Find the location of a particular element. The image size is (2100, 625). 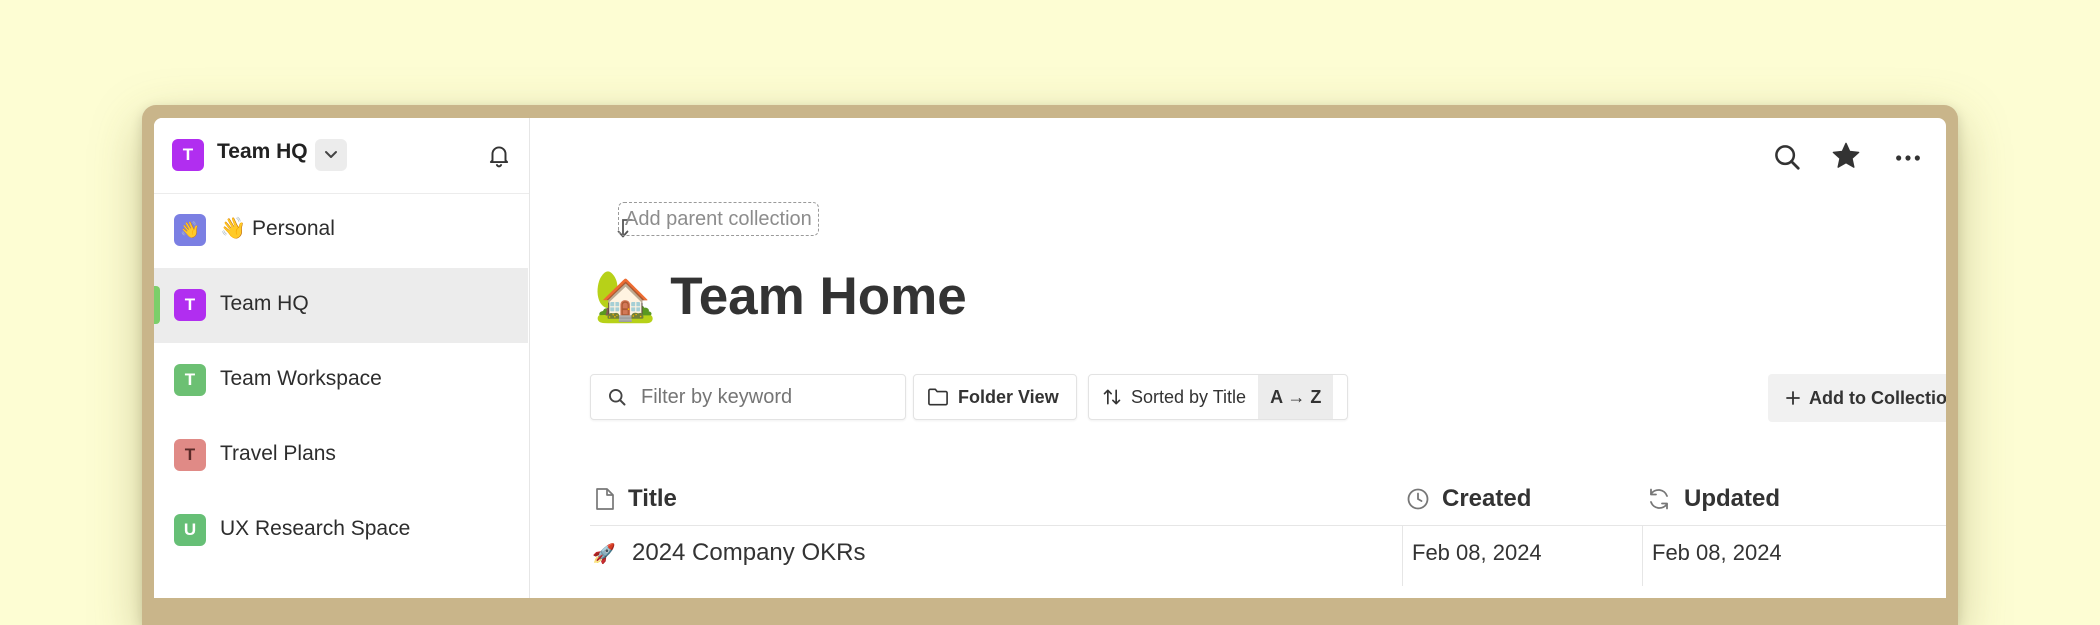

row-created: Feb 08, 2024 is located at coordinates (1477, 552).